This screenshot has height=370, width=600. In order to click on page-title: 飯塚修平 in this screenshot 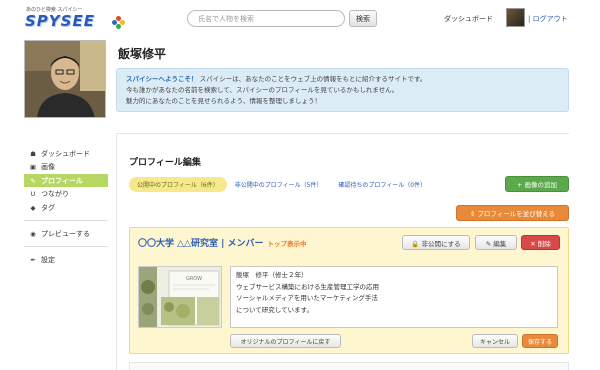, I will do `click(142, 54)`.